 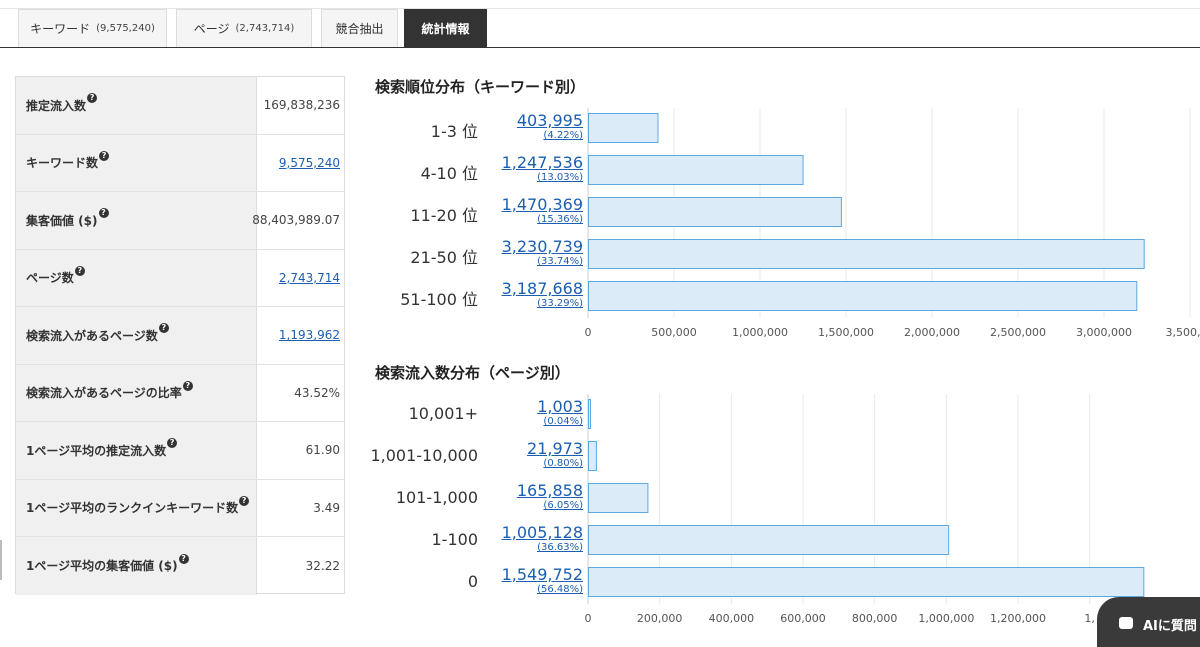 I want to click on value-label-link: 3,230,739, so click(x=533, y=246).